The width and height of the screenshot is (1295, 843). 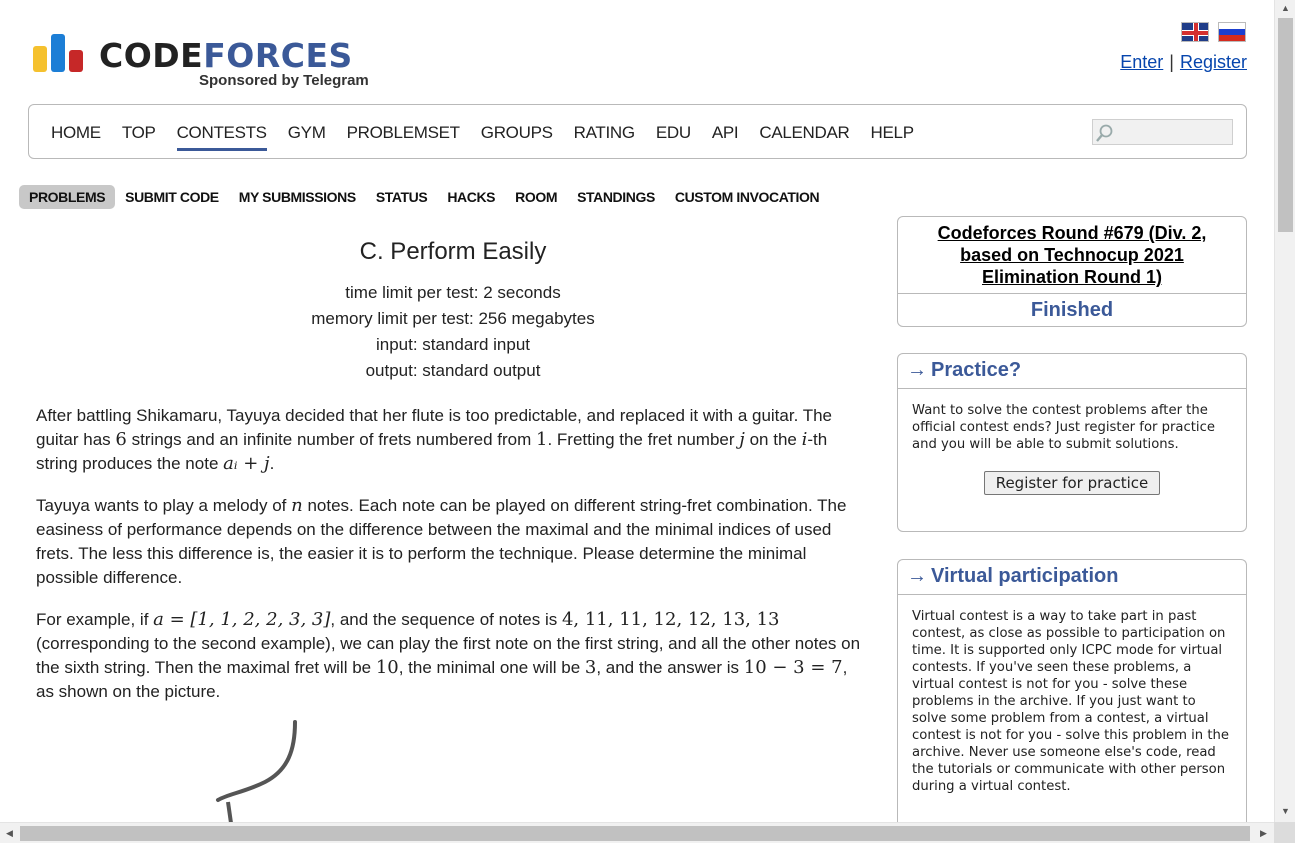 I want to click on search-icon, so click(x=1104, y=133).